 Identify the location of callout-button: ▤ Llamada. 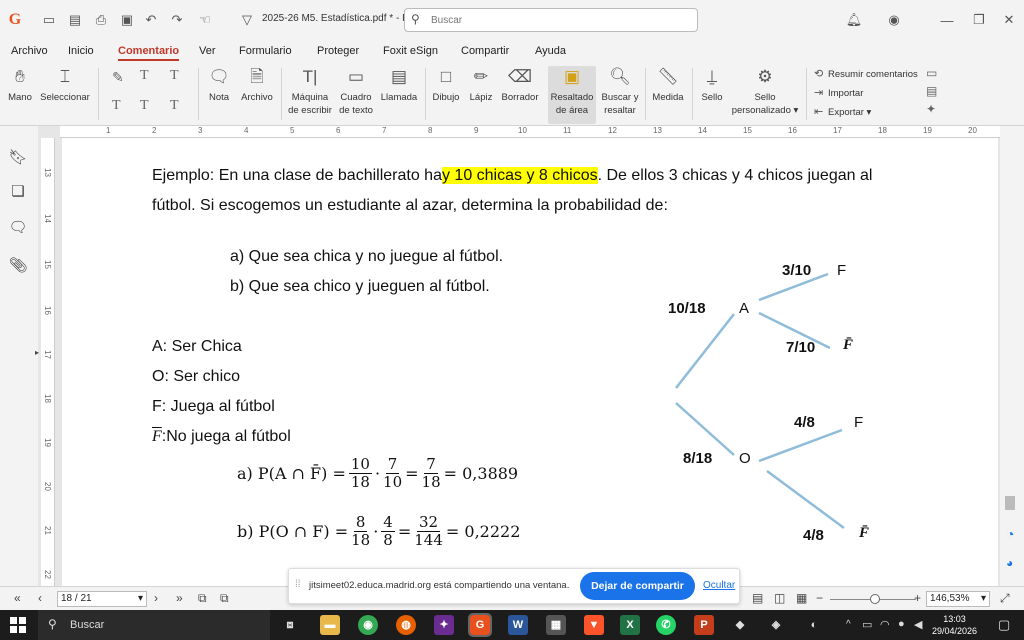
(399, 85).